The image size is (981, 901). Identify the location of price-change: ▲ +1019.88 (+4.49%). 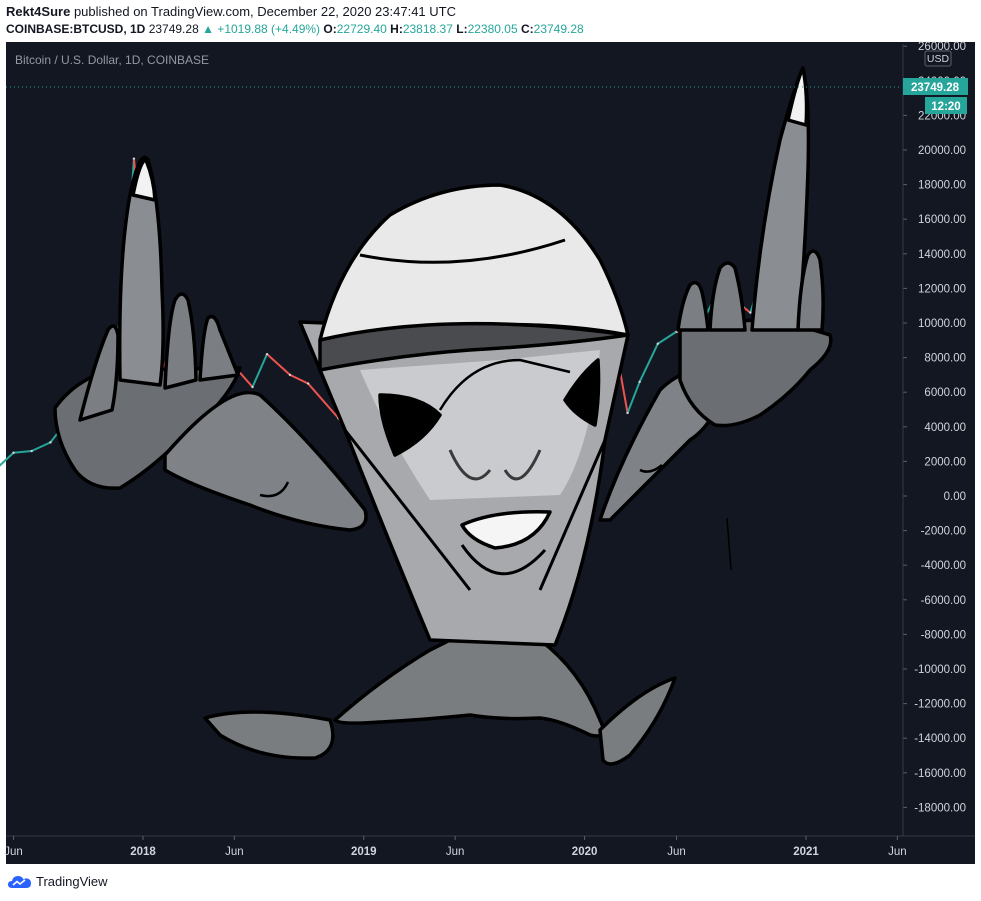
(261, 29).